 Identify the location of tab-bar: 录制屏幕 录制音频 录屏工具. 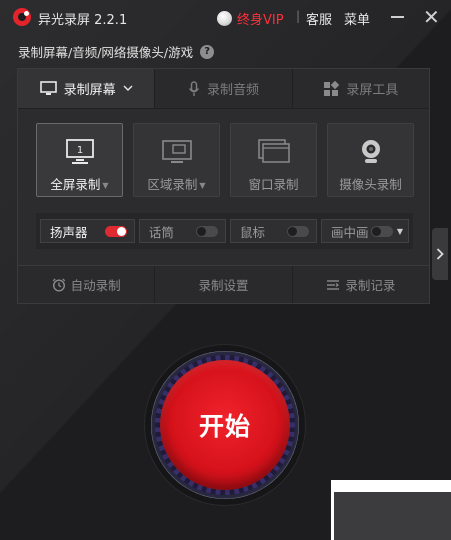
(223, 89).